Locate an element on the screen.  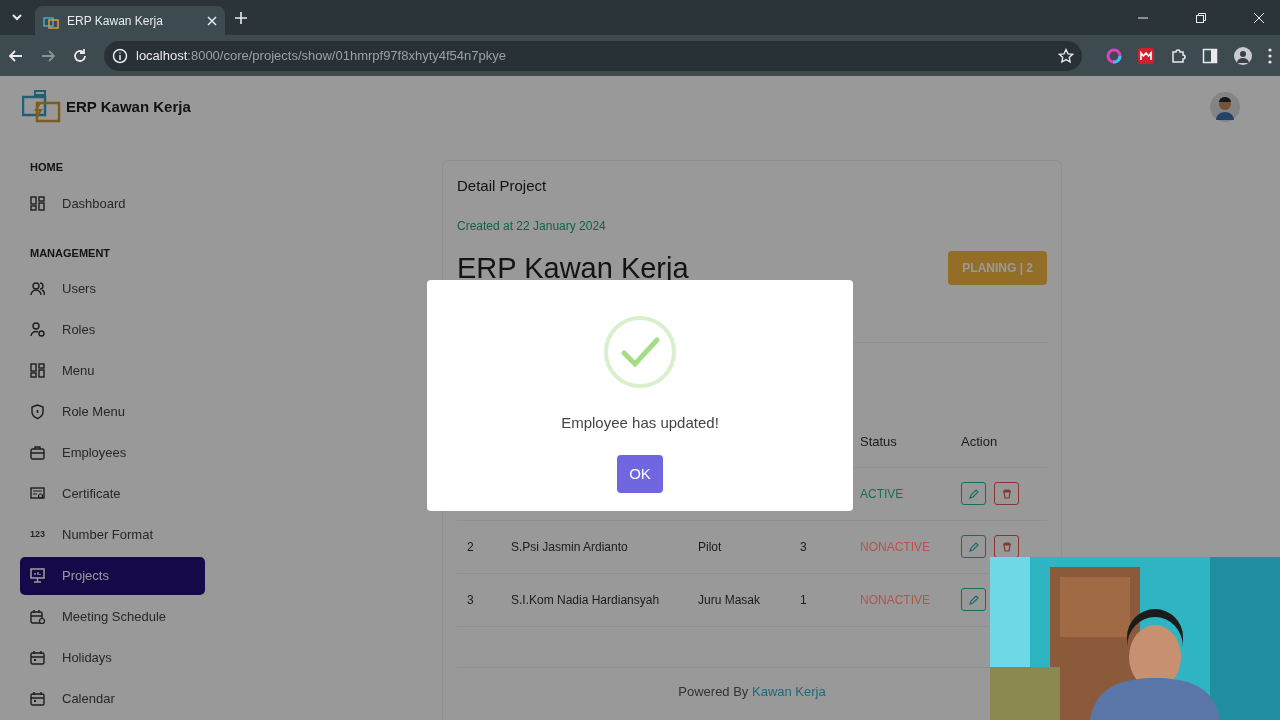
profile-avatar-icon is located at coordinates (1243, 55).